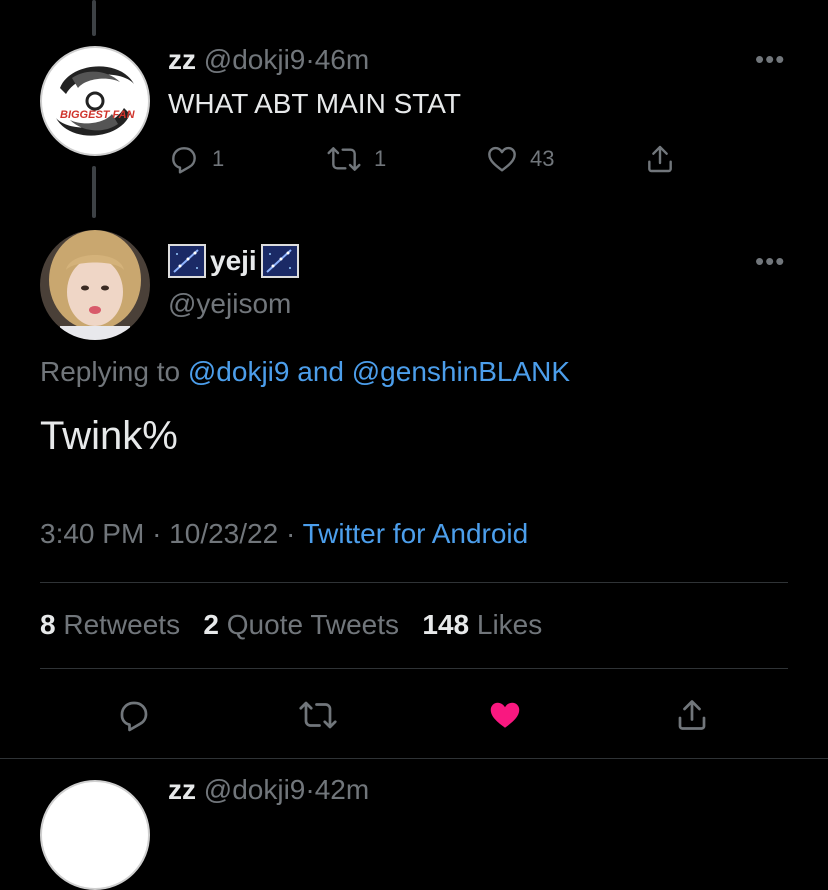  I want to click on retweet-button, so click(318, 715).